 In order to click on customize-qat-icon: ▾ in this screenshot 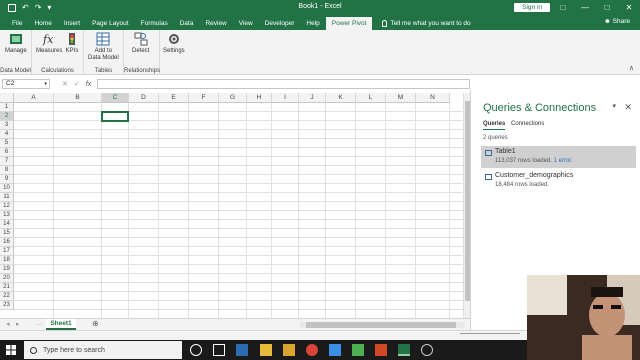, I will do `click(49, 7)`.